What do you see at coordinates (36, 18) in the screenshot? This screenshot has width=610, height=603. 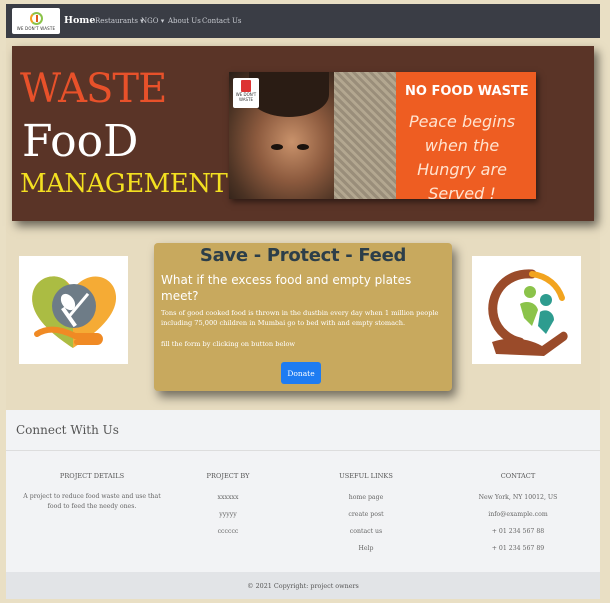 I see `spoon-logo-icon` at bounding box center [36, 18].